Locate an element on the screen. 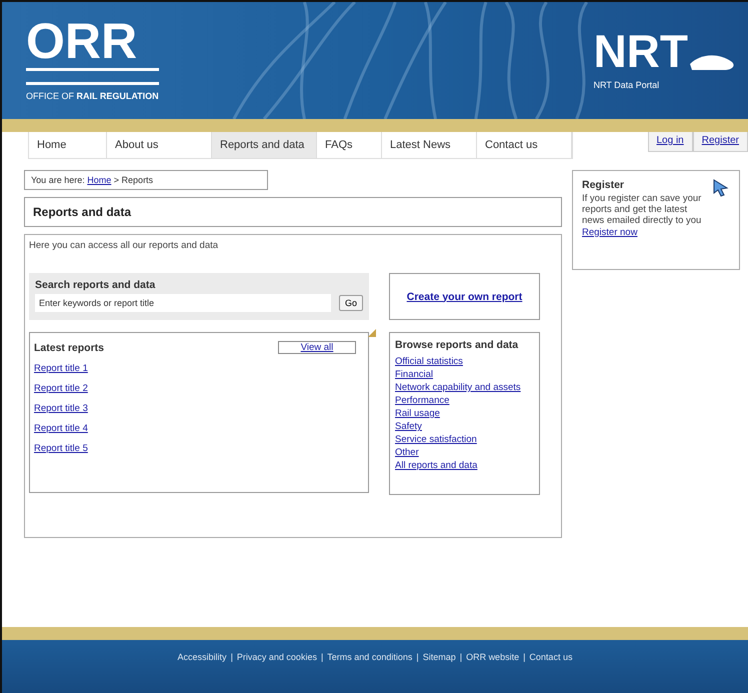 This screenshot has height=693, width=748. register-title: Register is located at coordinates (603, 185).